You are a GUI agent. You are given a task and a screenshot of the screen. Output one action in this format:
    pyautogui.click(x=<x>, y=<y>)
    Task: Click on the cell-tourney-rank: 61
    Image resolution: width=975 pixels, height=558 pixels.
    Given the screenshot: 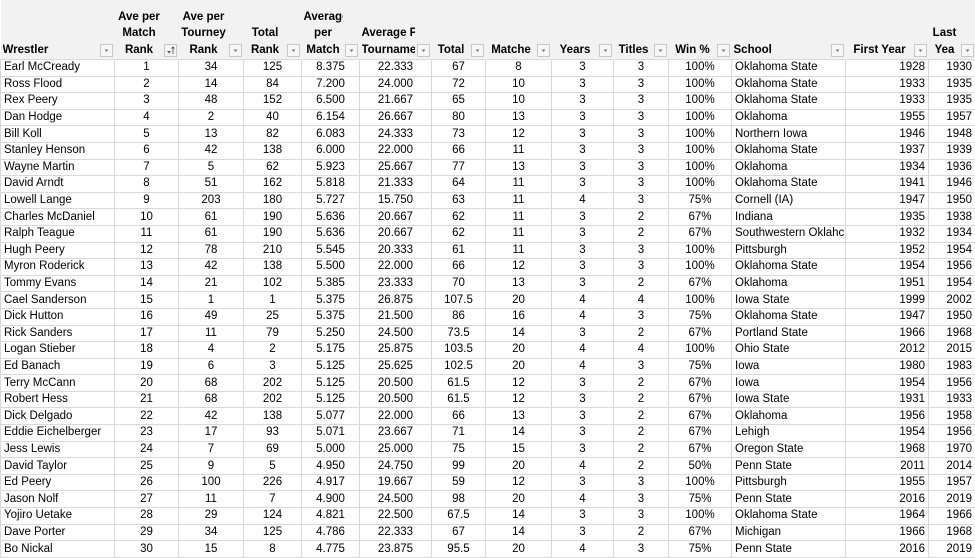 What is the action you would take?
    pyautogui.click(x=211, y=233)
    